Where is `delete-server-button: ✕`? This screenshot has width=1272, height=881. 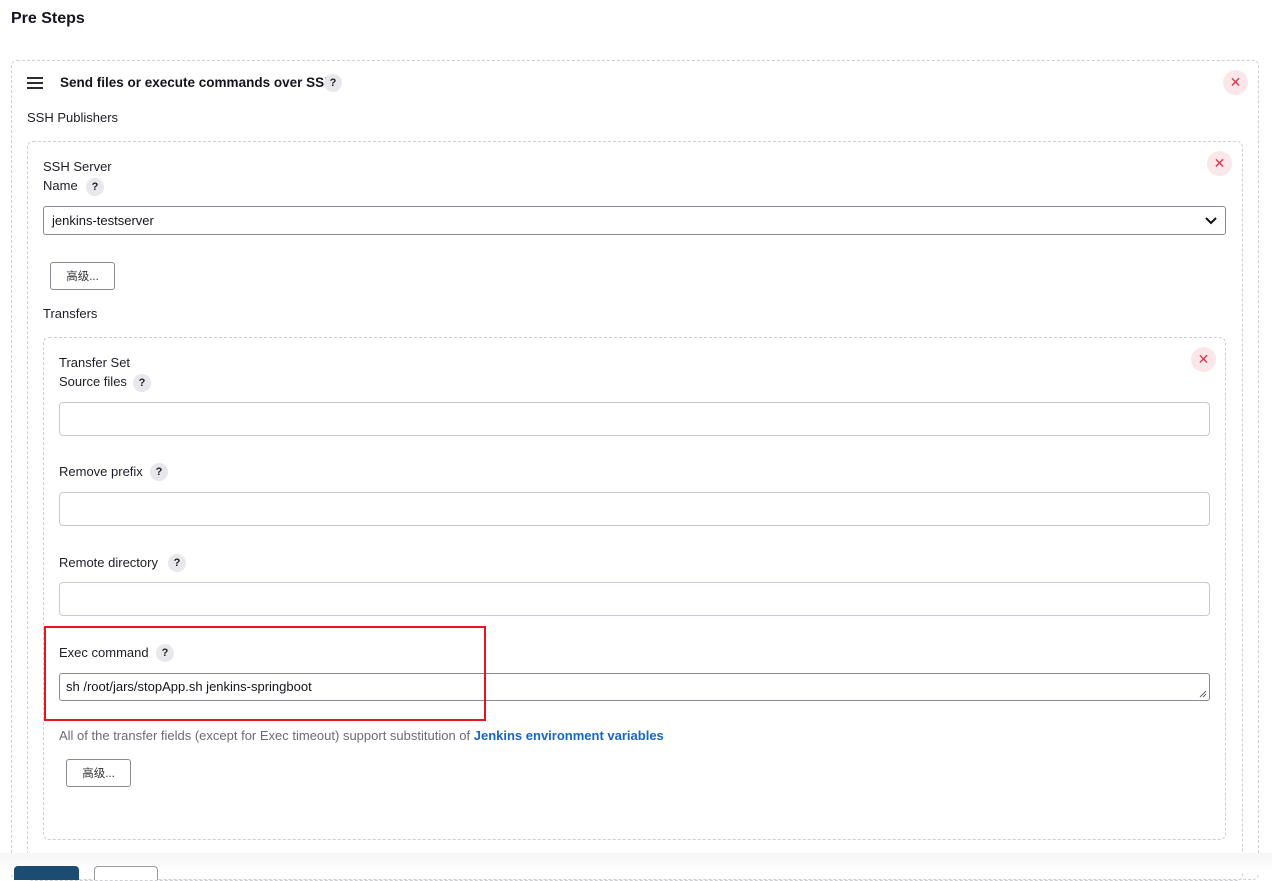
delete-server-button: ✕ is located at coordinates (1219, 163).